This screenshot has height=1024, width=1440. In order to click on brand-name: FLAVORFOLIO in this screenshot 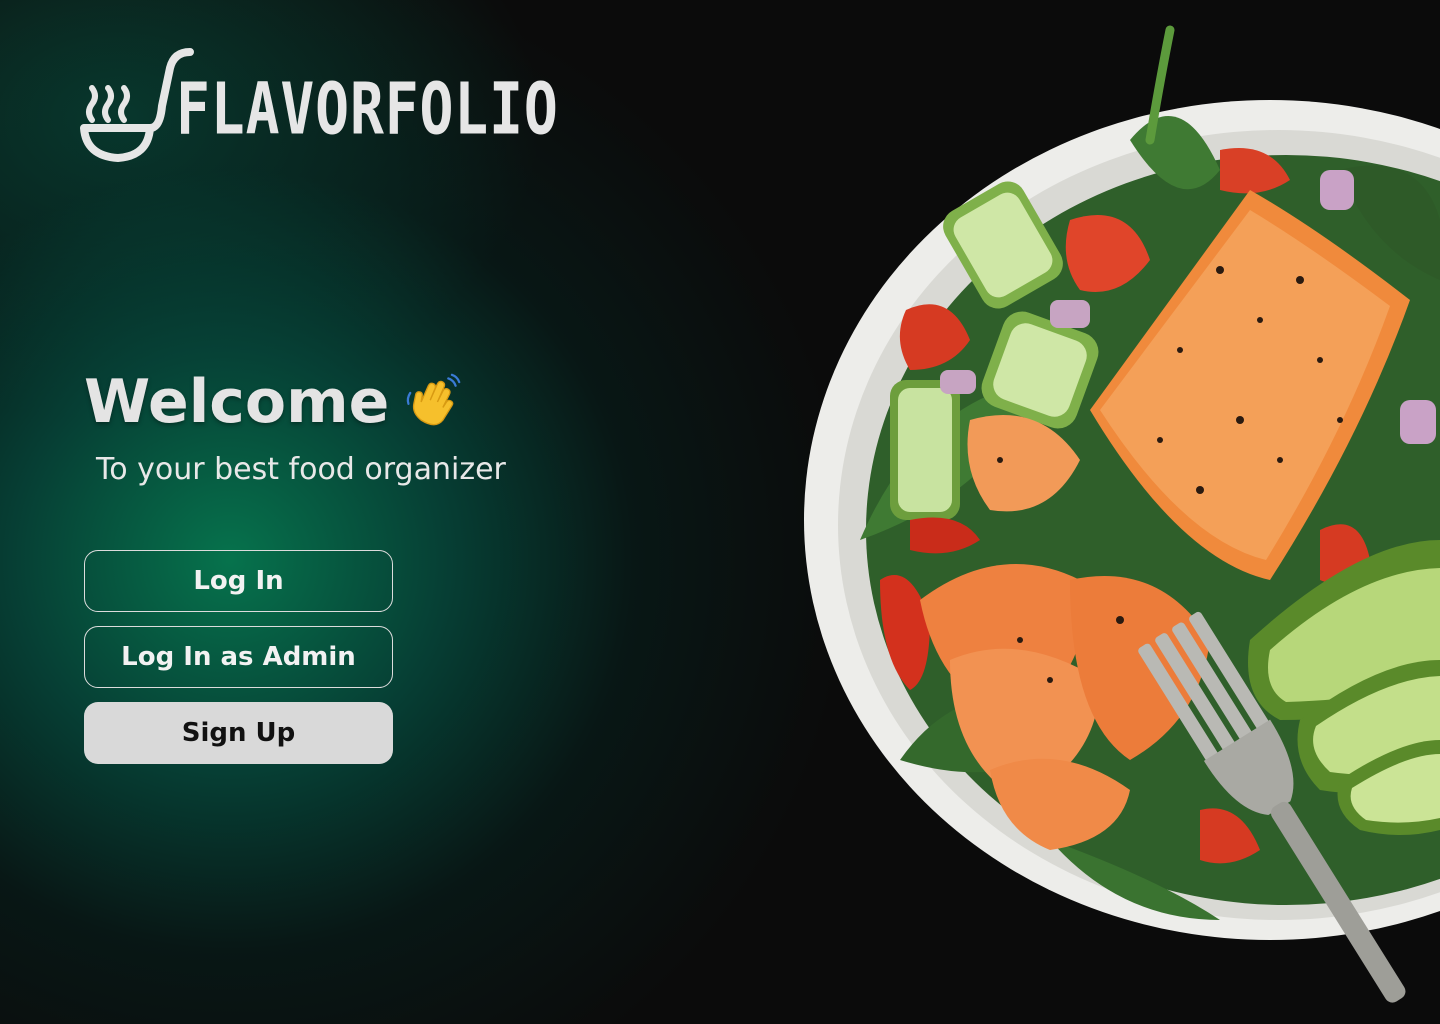, I will do `click(367, 110)`.